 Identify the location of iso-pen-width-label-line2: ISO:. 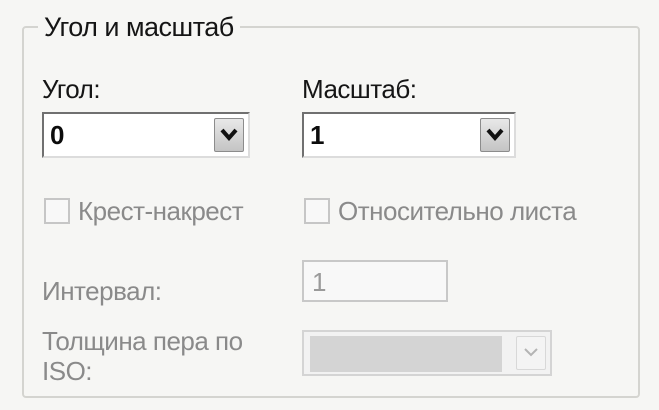
(67, 371).